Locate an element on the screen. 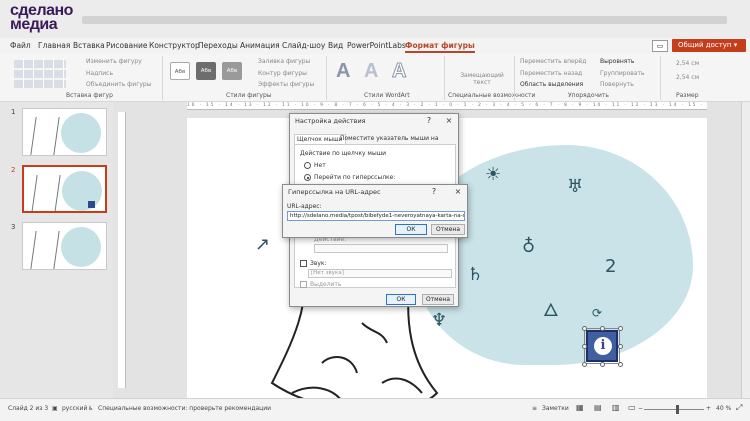 The width and height of the screenshot is (750, 421). slide-sorter-icon: ▤ is located at coordinates (598, 407).